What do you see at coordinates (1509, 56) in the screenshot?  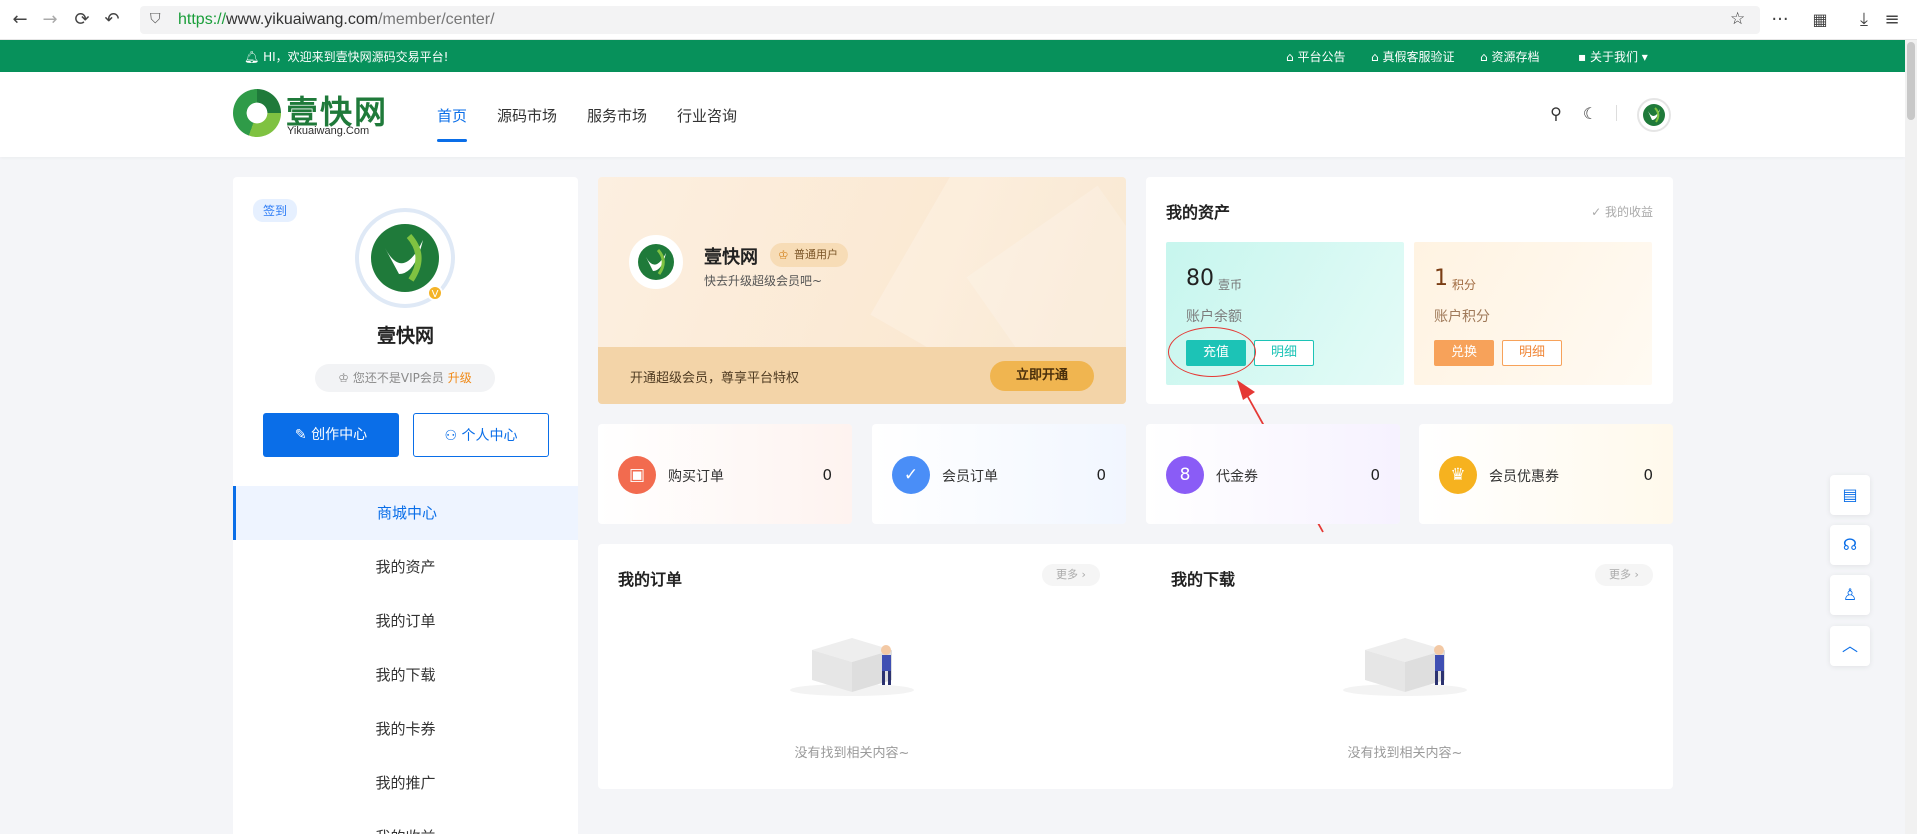 I see `notice-link-archive: ⌂ 资源存档` at bounding box center [1509, 56].